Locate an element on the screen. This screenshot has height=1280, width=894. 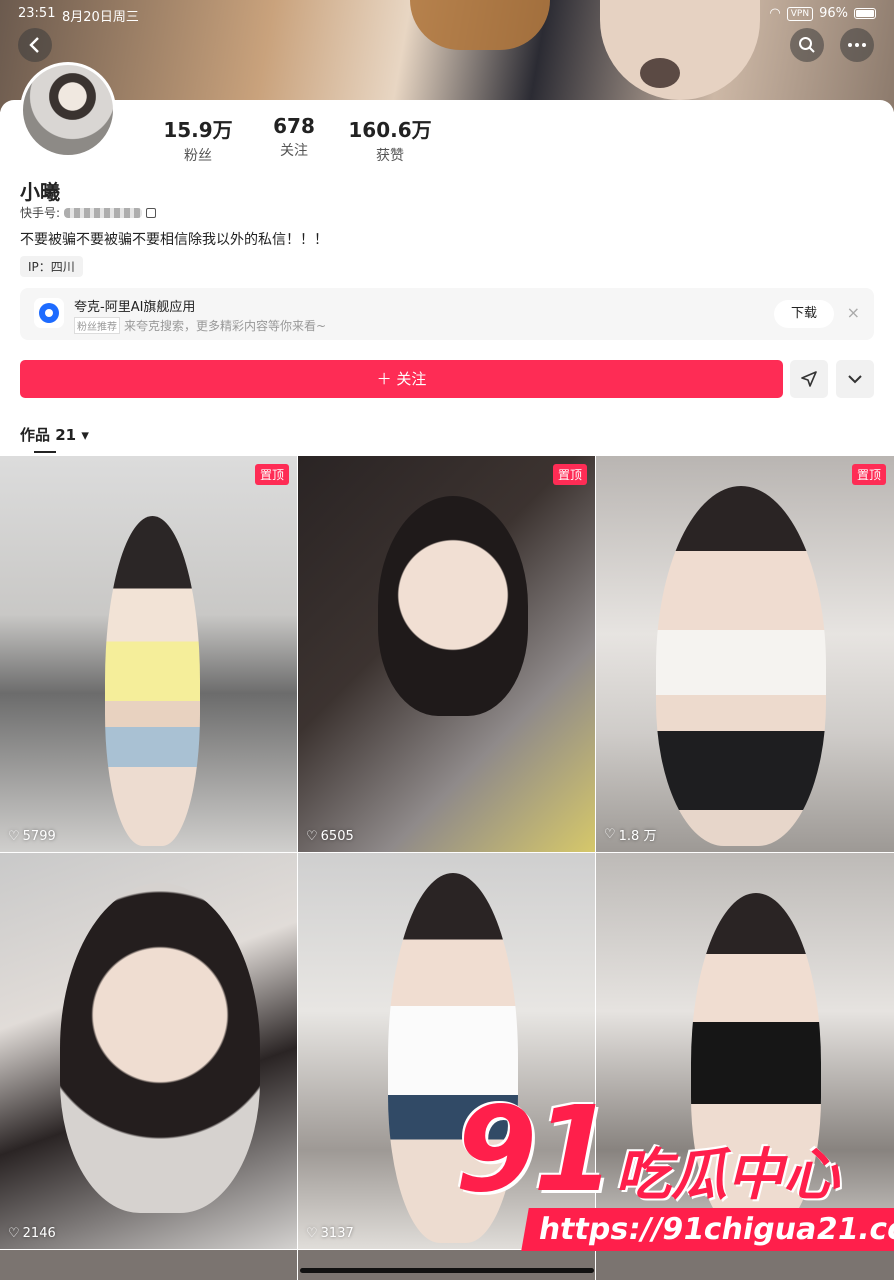
likes-count: ♡ 3137 is located at coordinates (330, 1233).